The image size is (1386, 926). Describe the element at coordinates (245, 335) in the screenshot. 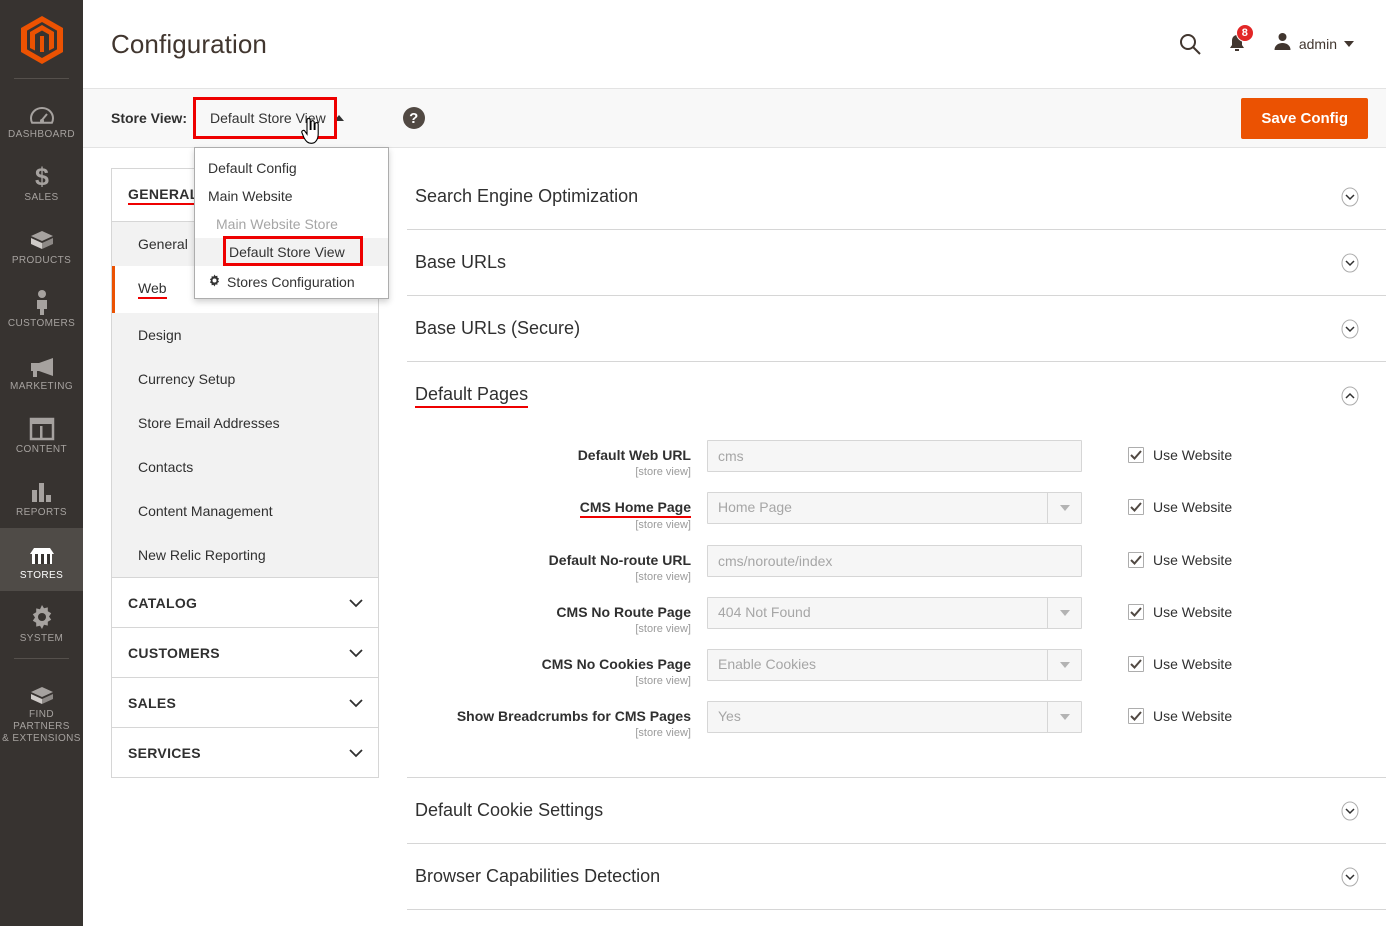

I see `cfg-item-design: Design` at that location.